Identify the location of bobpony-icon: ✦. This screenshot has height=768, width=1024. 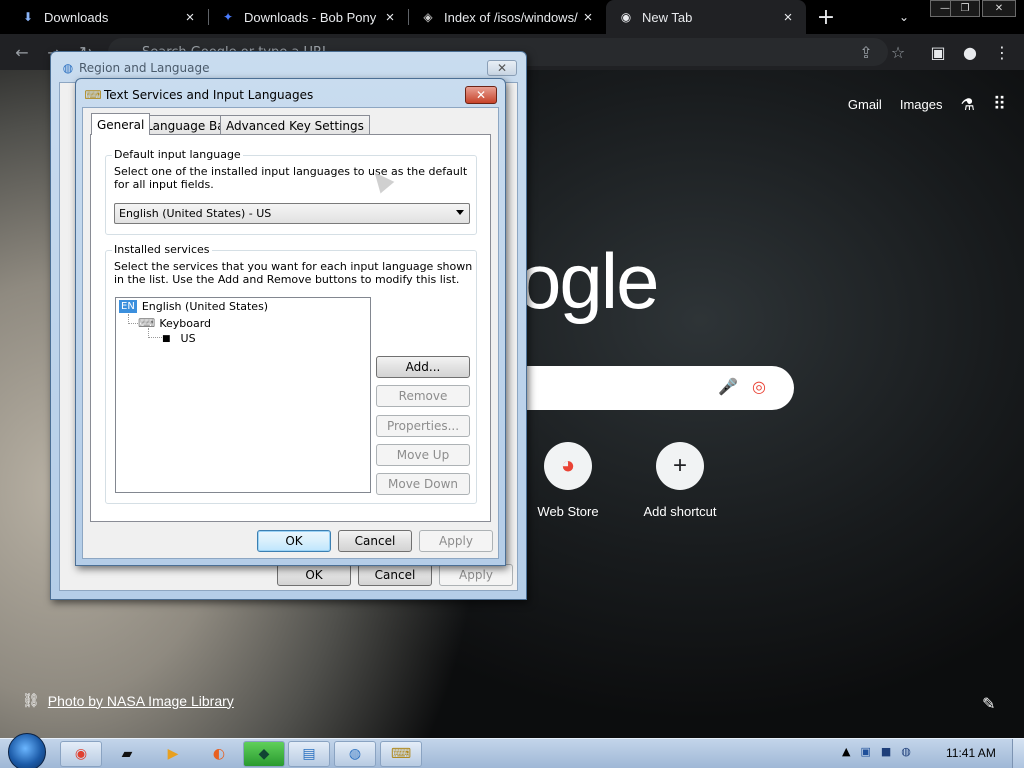
(228, 17).